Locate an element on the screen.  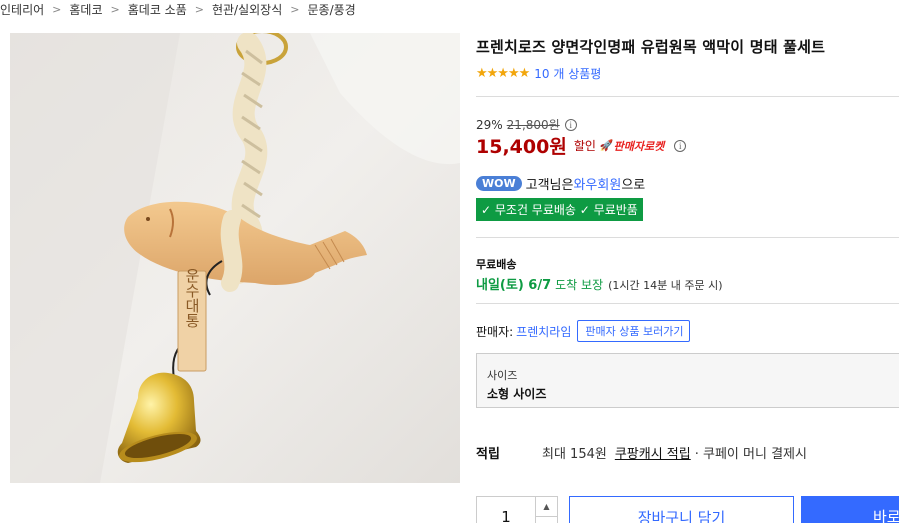
tag-text: 운수대통 is located at coordinates (192, 298).